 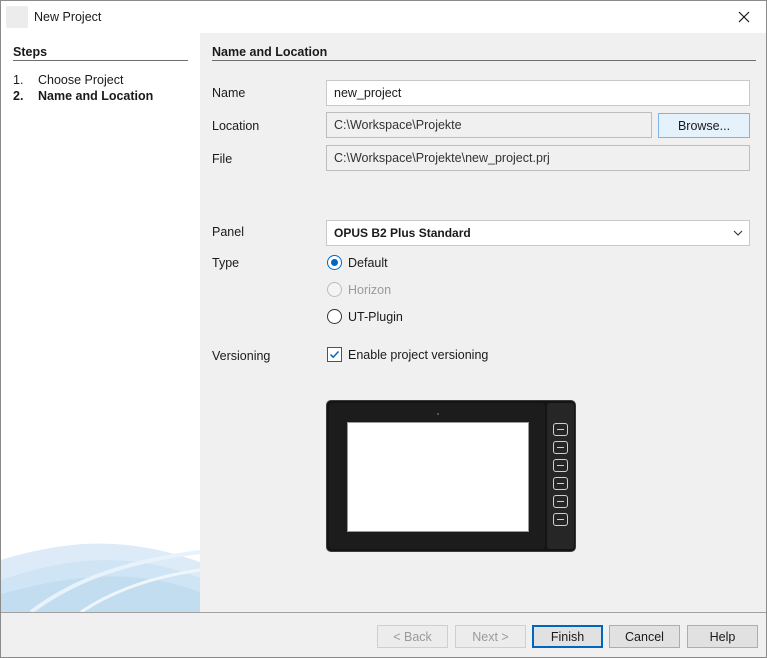 What do you see at coordinates (418, 354) in the screenshot?
I see `checkbox-label: Enable project versioning` at bounding box center [418, 354].